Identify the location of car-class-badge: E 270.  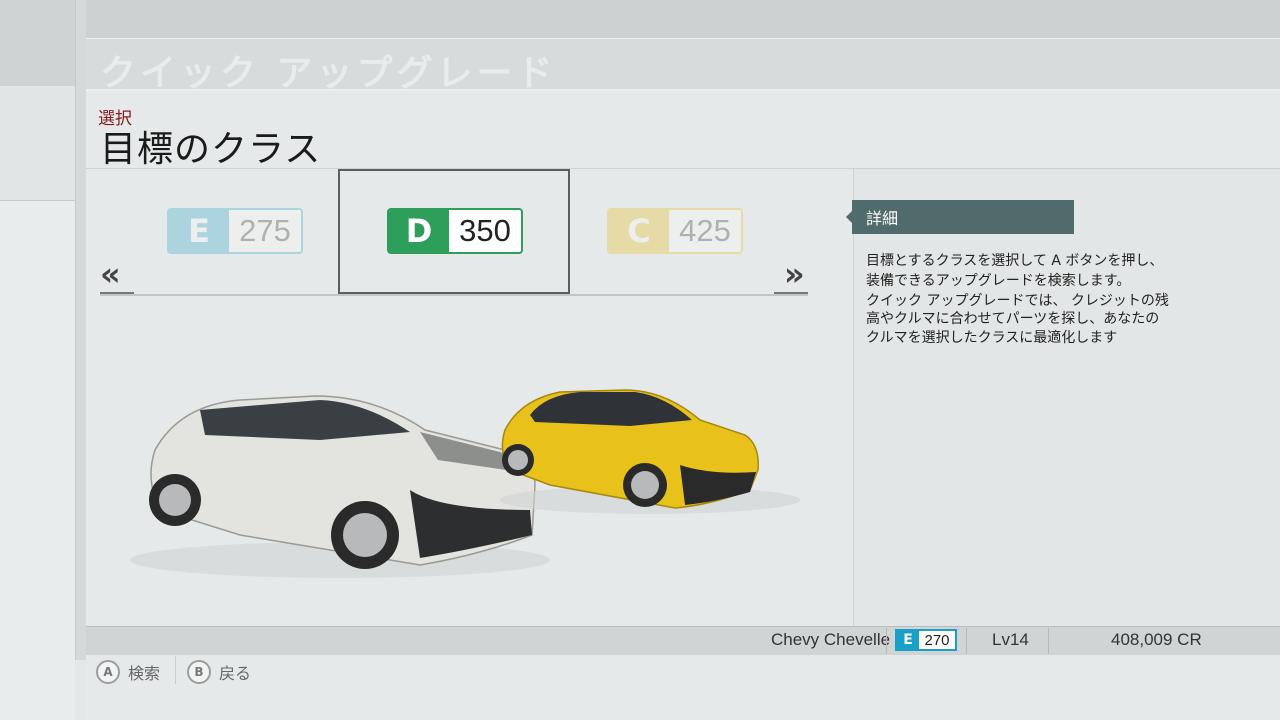
(926, 640).